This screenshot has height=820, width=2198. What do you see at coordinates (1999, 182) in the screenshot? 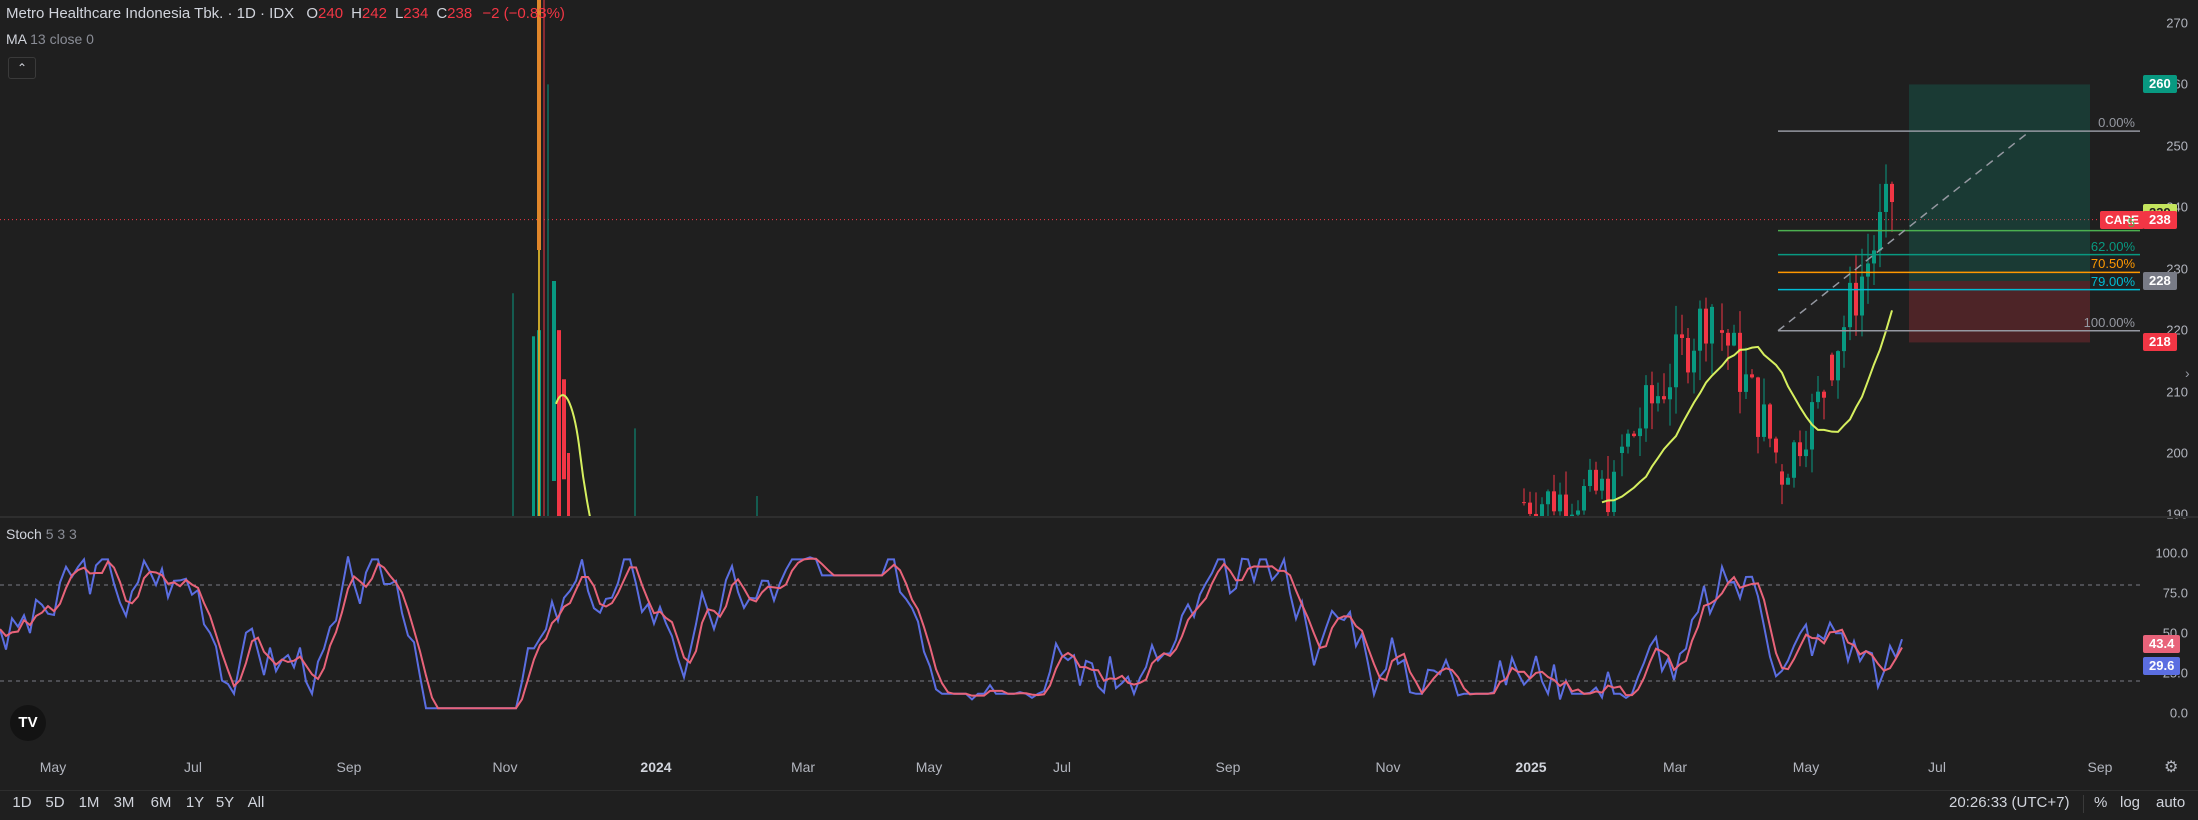
I see `profit-zone` at bounding box center [1999, 182].